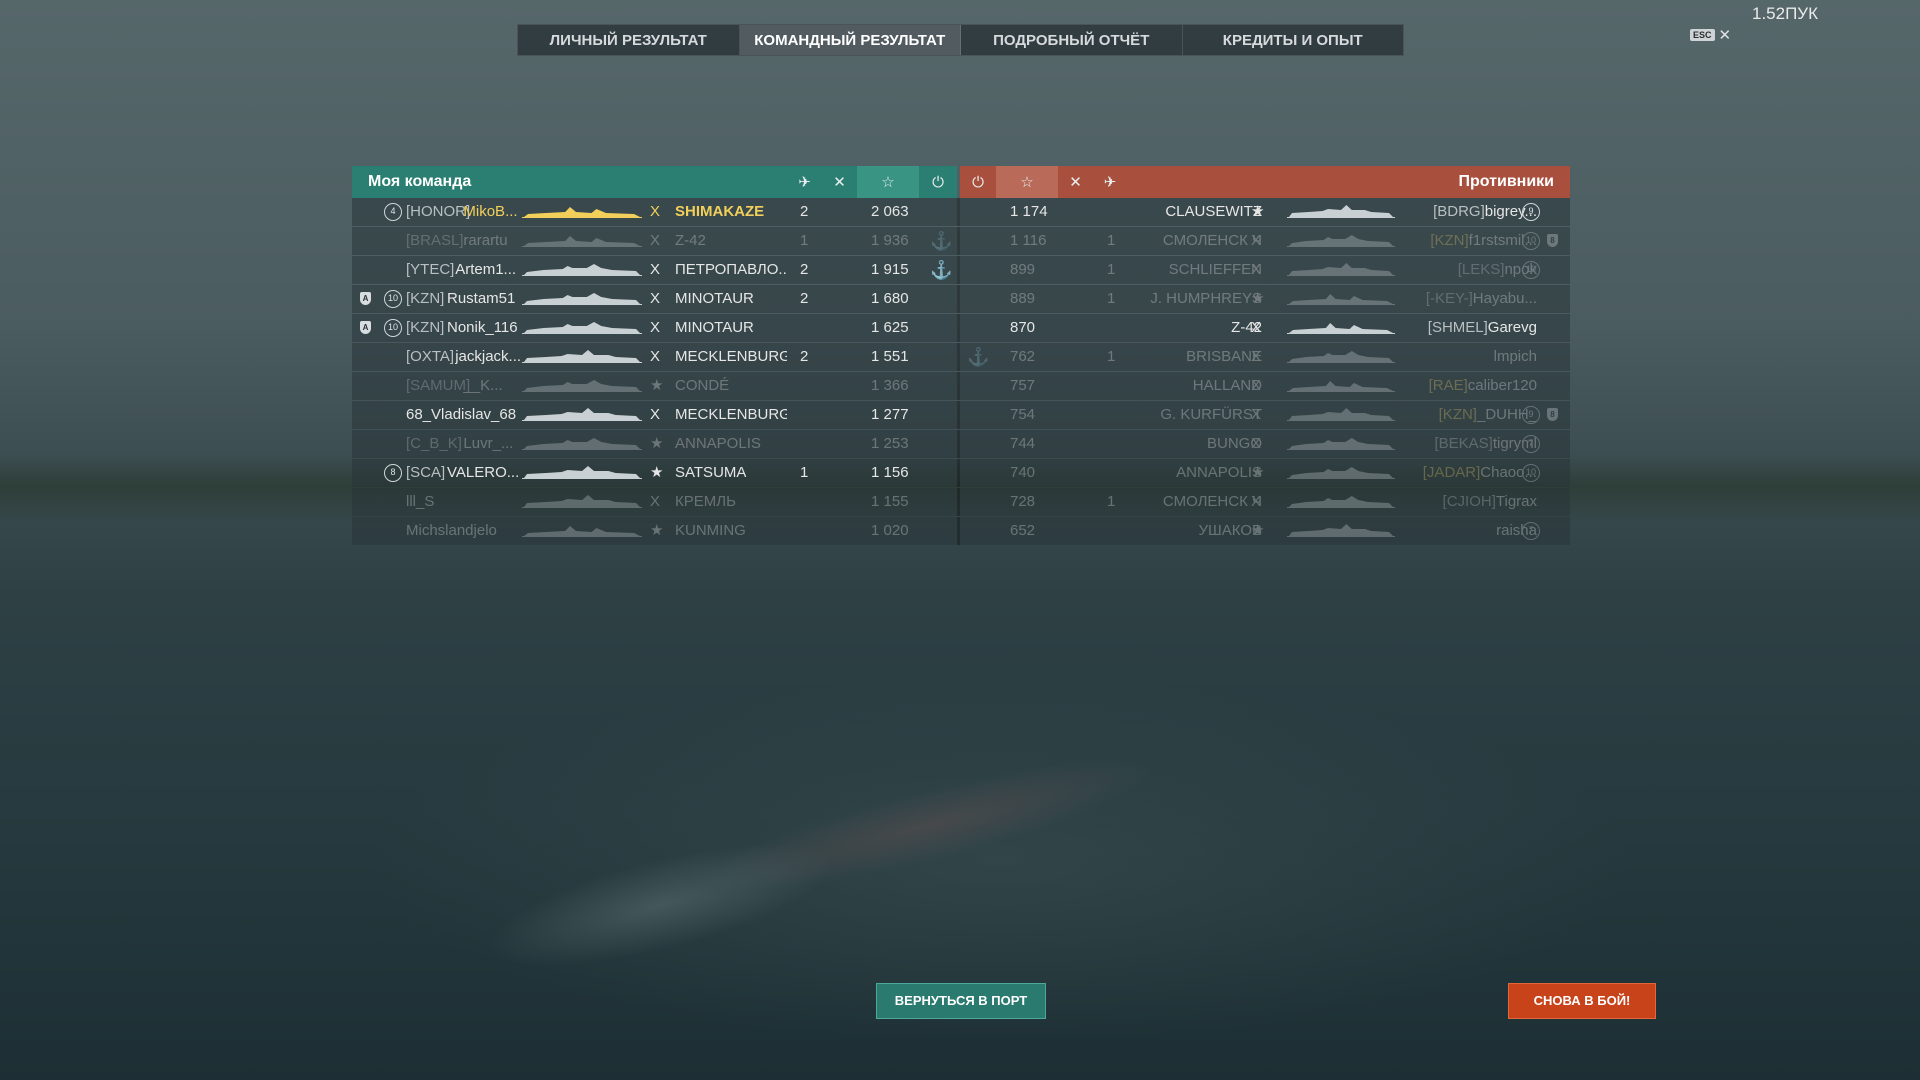 The height and width of the screenshot is (1080, 1920). What do you see at coordinates (1023, 414) in the screenshot?
I see `base-xp: 754` at bounding box center [1023, 414].